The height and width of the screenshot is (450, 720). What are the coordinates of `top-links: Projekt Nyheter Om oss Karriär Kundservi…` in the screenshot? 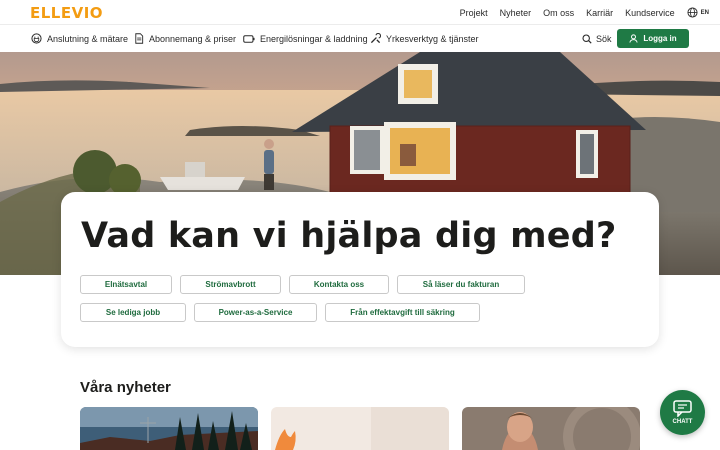 It's located at (578, 12).